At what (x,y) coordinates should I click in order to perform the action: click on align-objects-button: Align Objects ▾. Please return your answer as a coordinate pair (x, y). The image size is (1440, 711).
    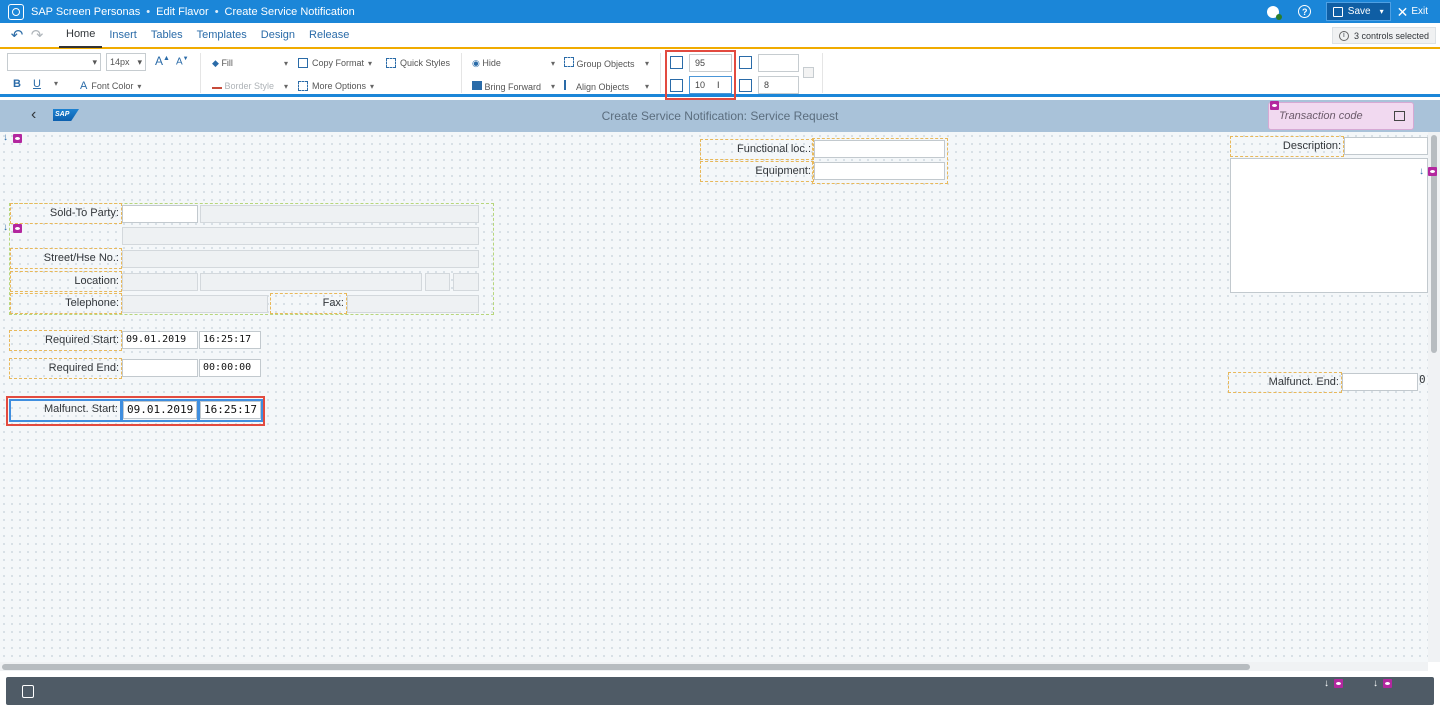
    Looking at the image, I should click on (606, 86).